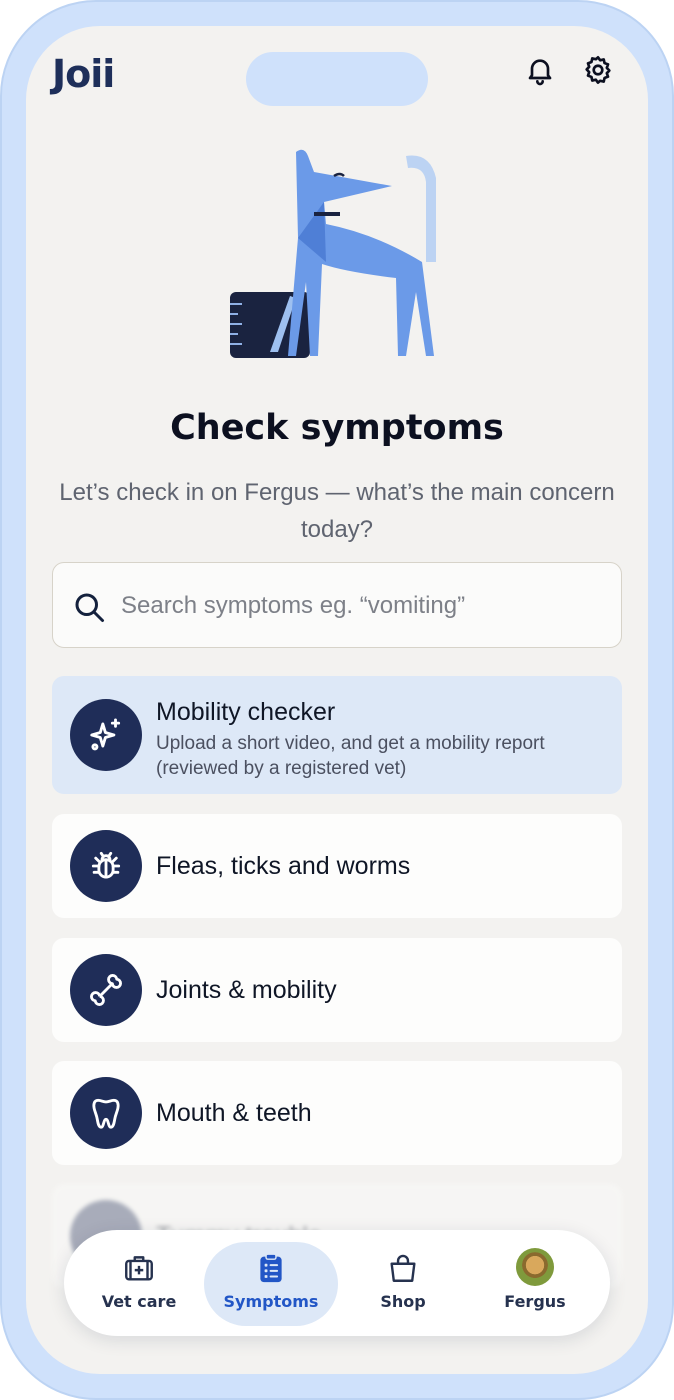 This screenshot has width=674, height=1400. Describe the element at coordinates (403, 1283) in the screenshot. I see `nav-shop: Shop` at that location.